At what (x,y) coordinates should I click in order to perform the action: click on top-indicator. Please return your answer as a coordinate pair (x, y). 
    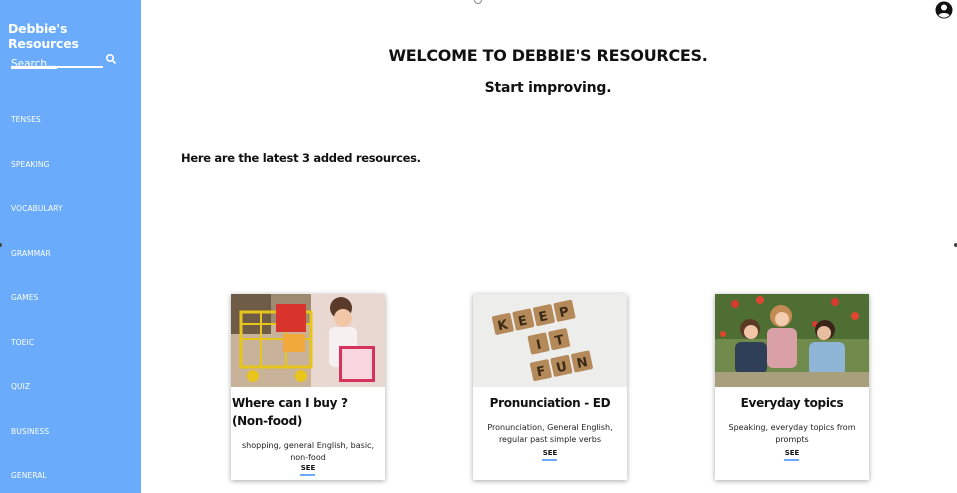
    Looking at the image, I should click on (478, 2).